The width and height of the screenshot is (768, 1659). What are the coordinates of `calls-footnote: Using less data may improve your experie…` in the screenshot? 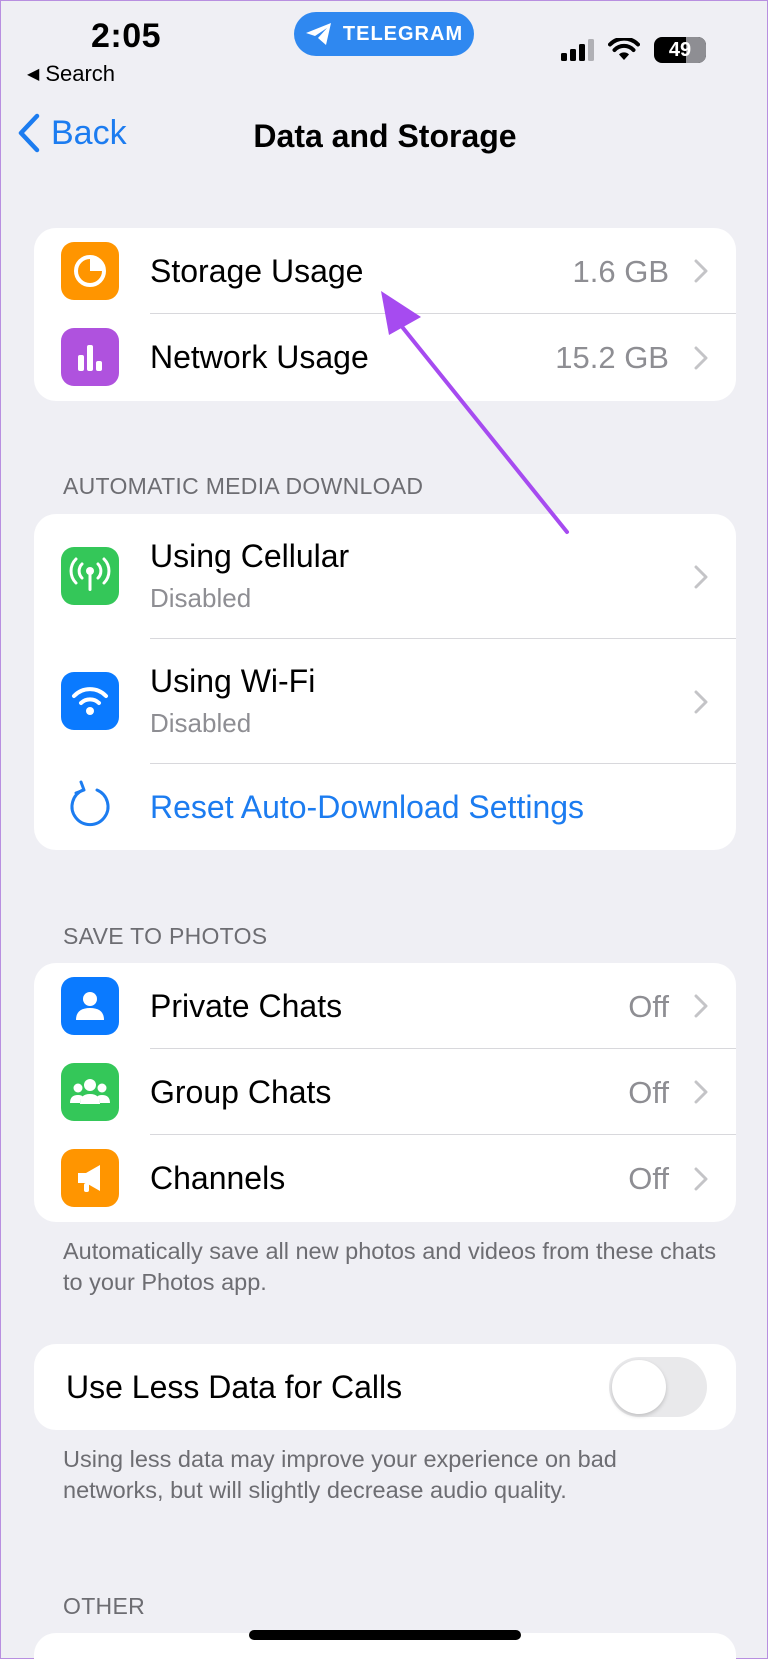 It's located at (340, 1474).